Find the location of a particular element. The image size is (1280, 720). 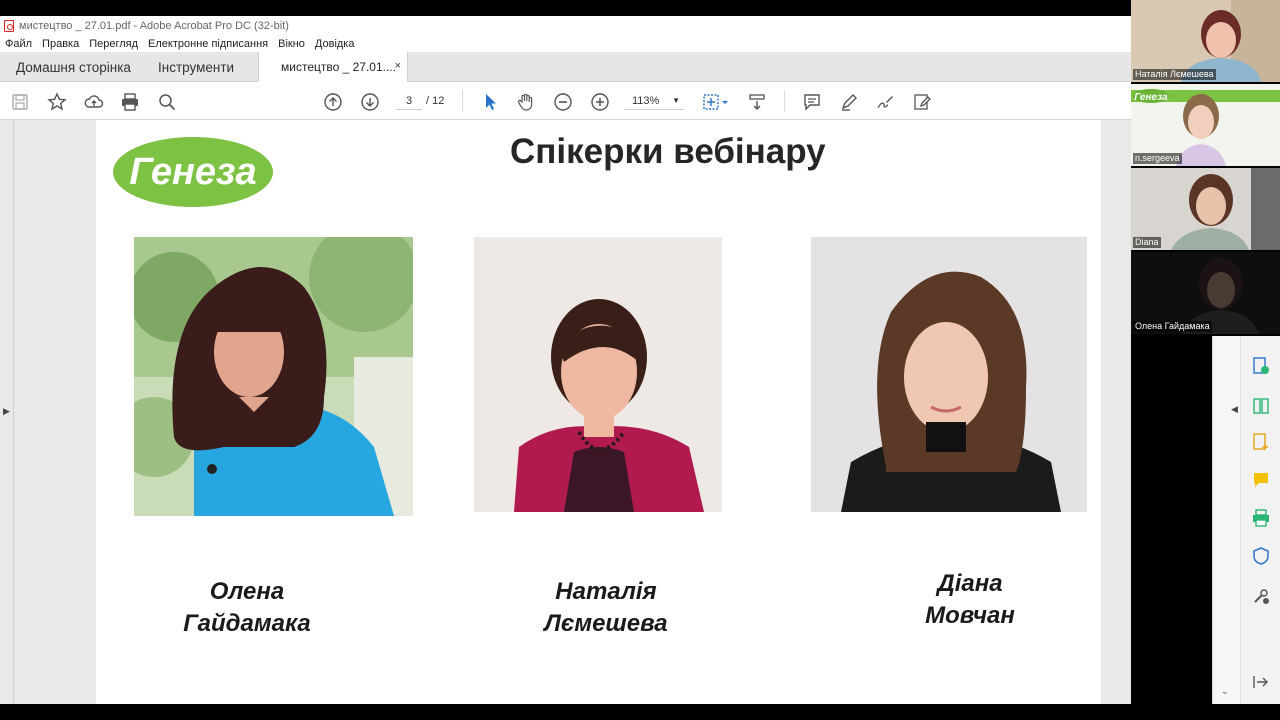

speaker-photo-nataliia is located at coordinates (598, 374).